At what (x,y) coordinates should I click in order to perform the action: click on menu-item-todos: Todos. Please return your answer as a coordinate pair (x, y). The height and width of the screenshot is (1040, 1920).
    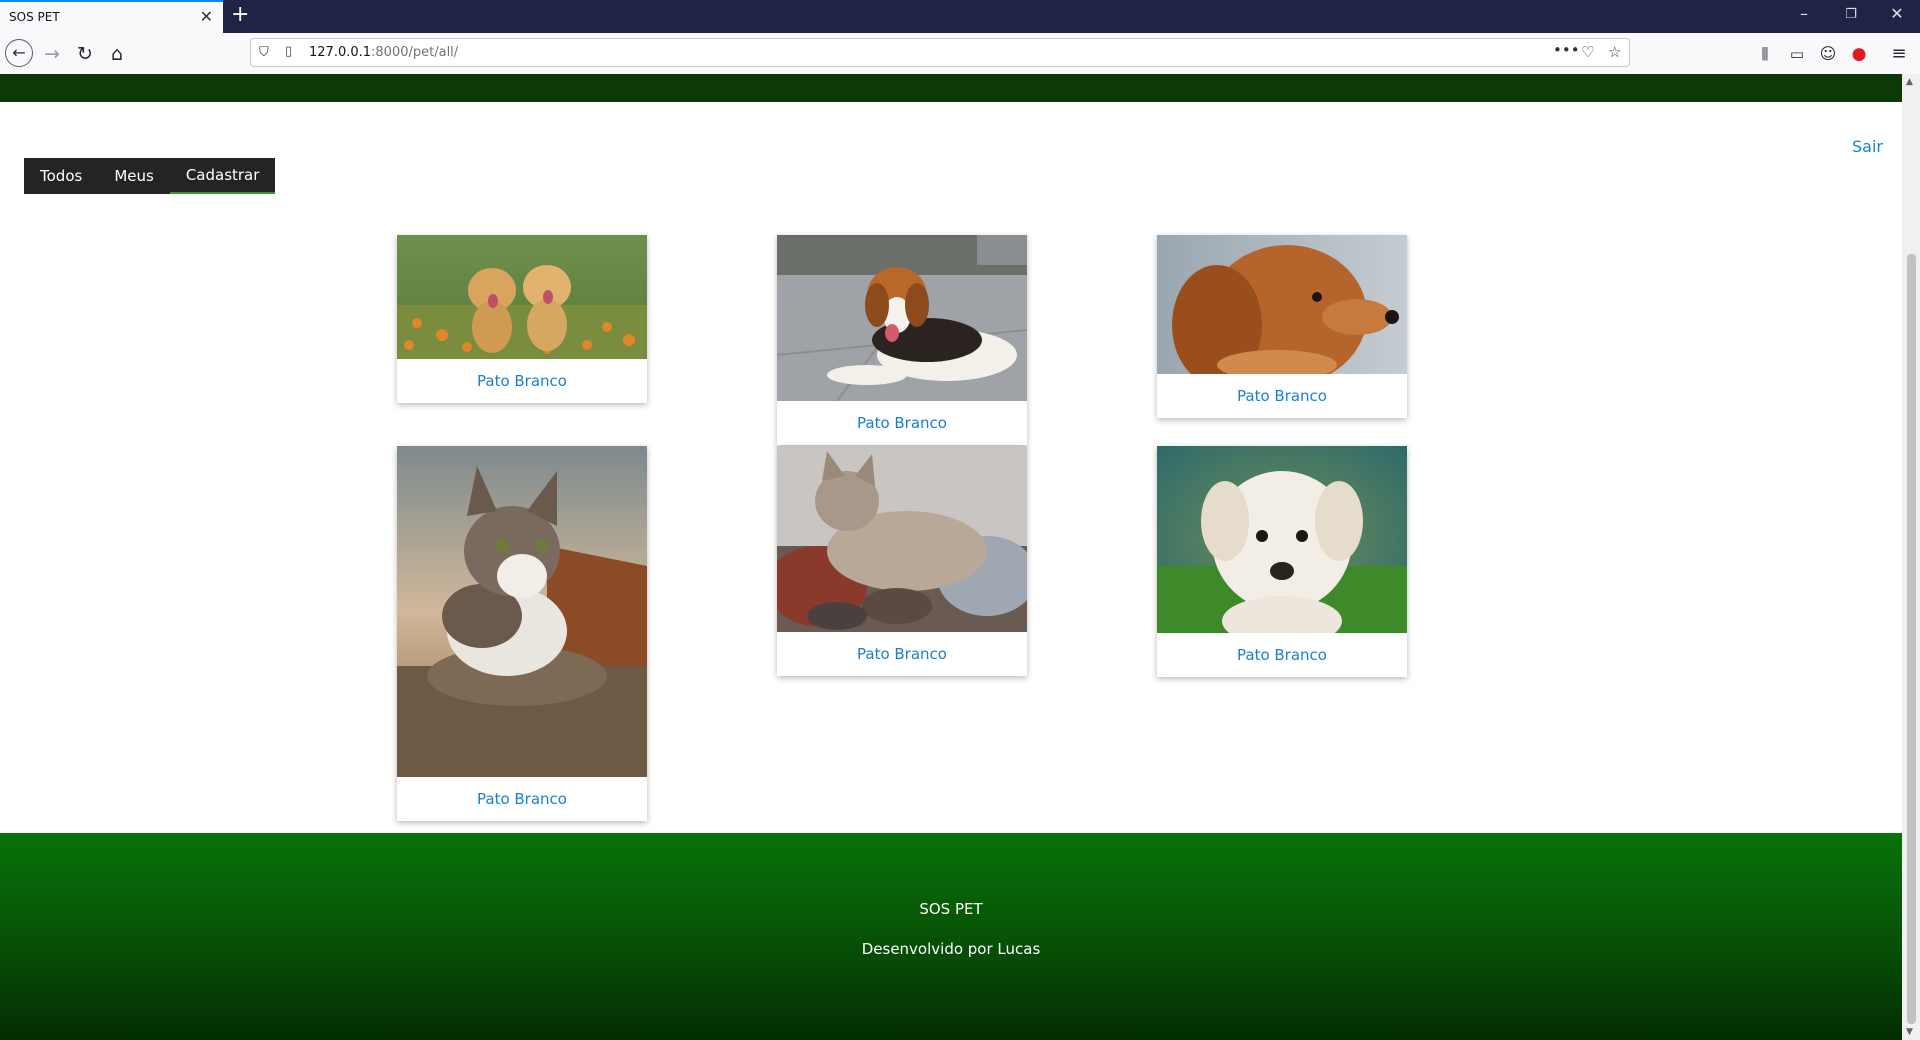
    Looking at the image, I should click on (61, 176).